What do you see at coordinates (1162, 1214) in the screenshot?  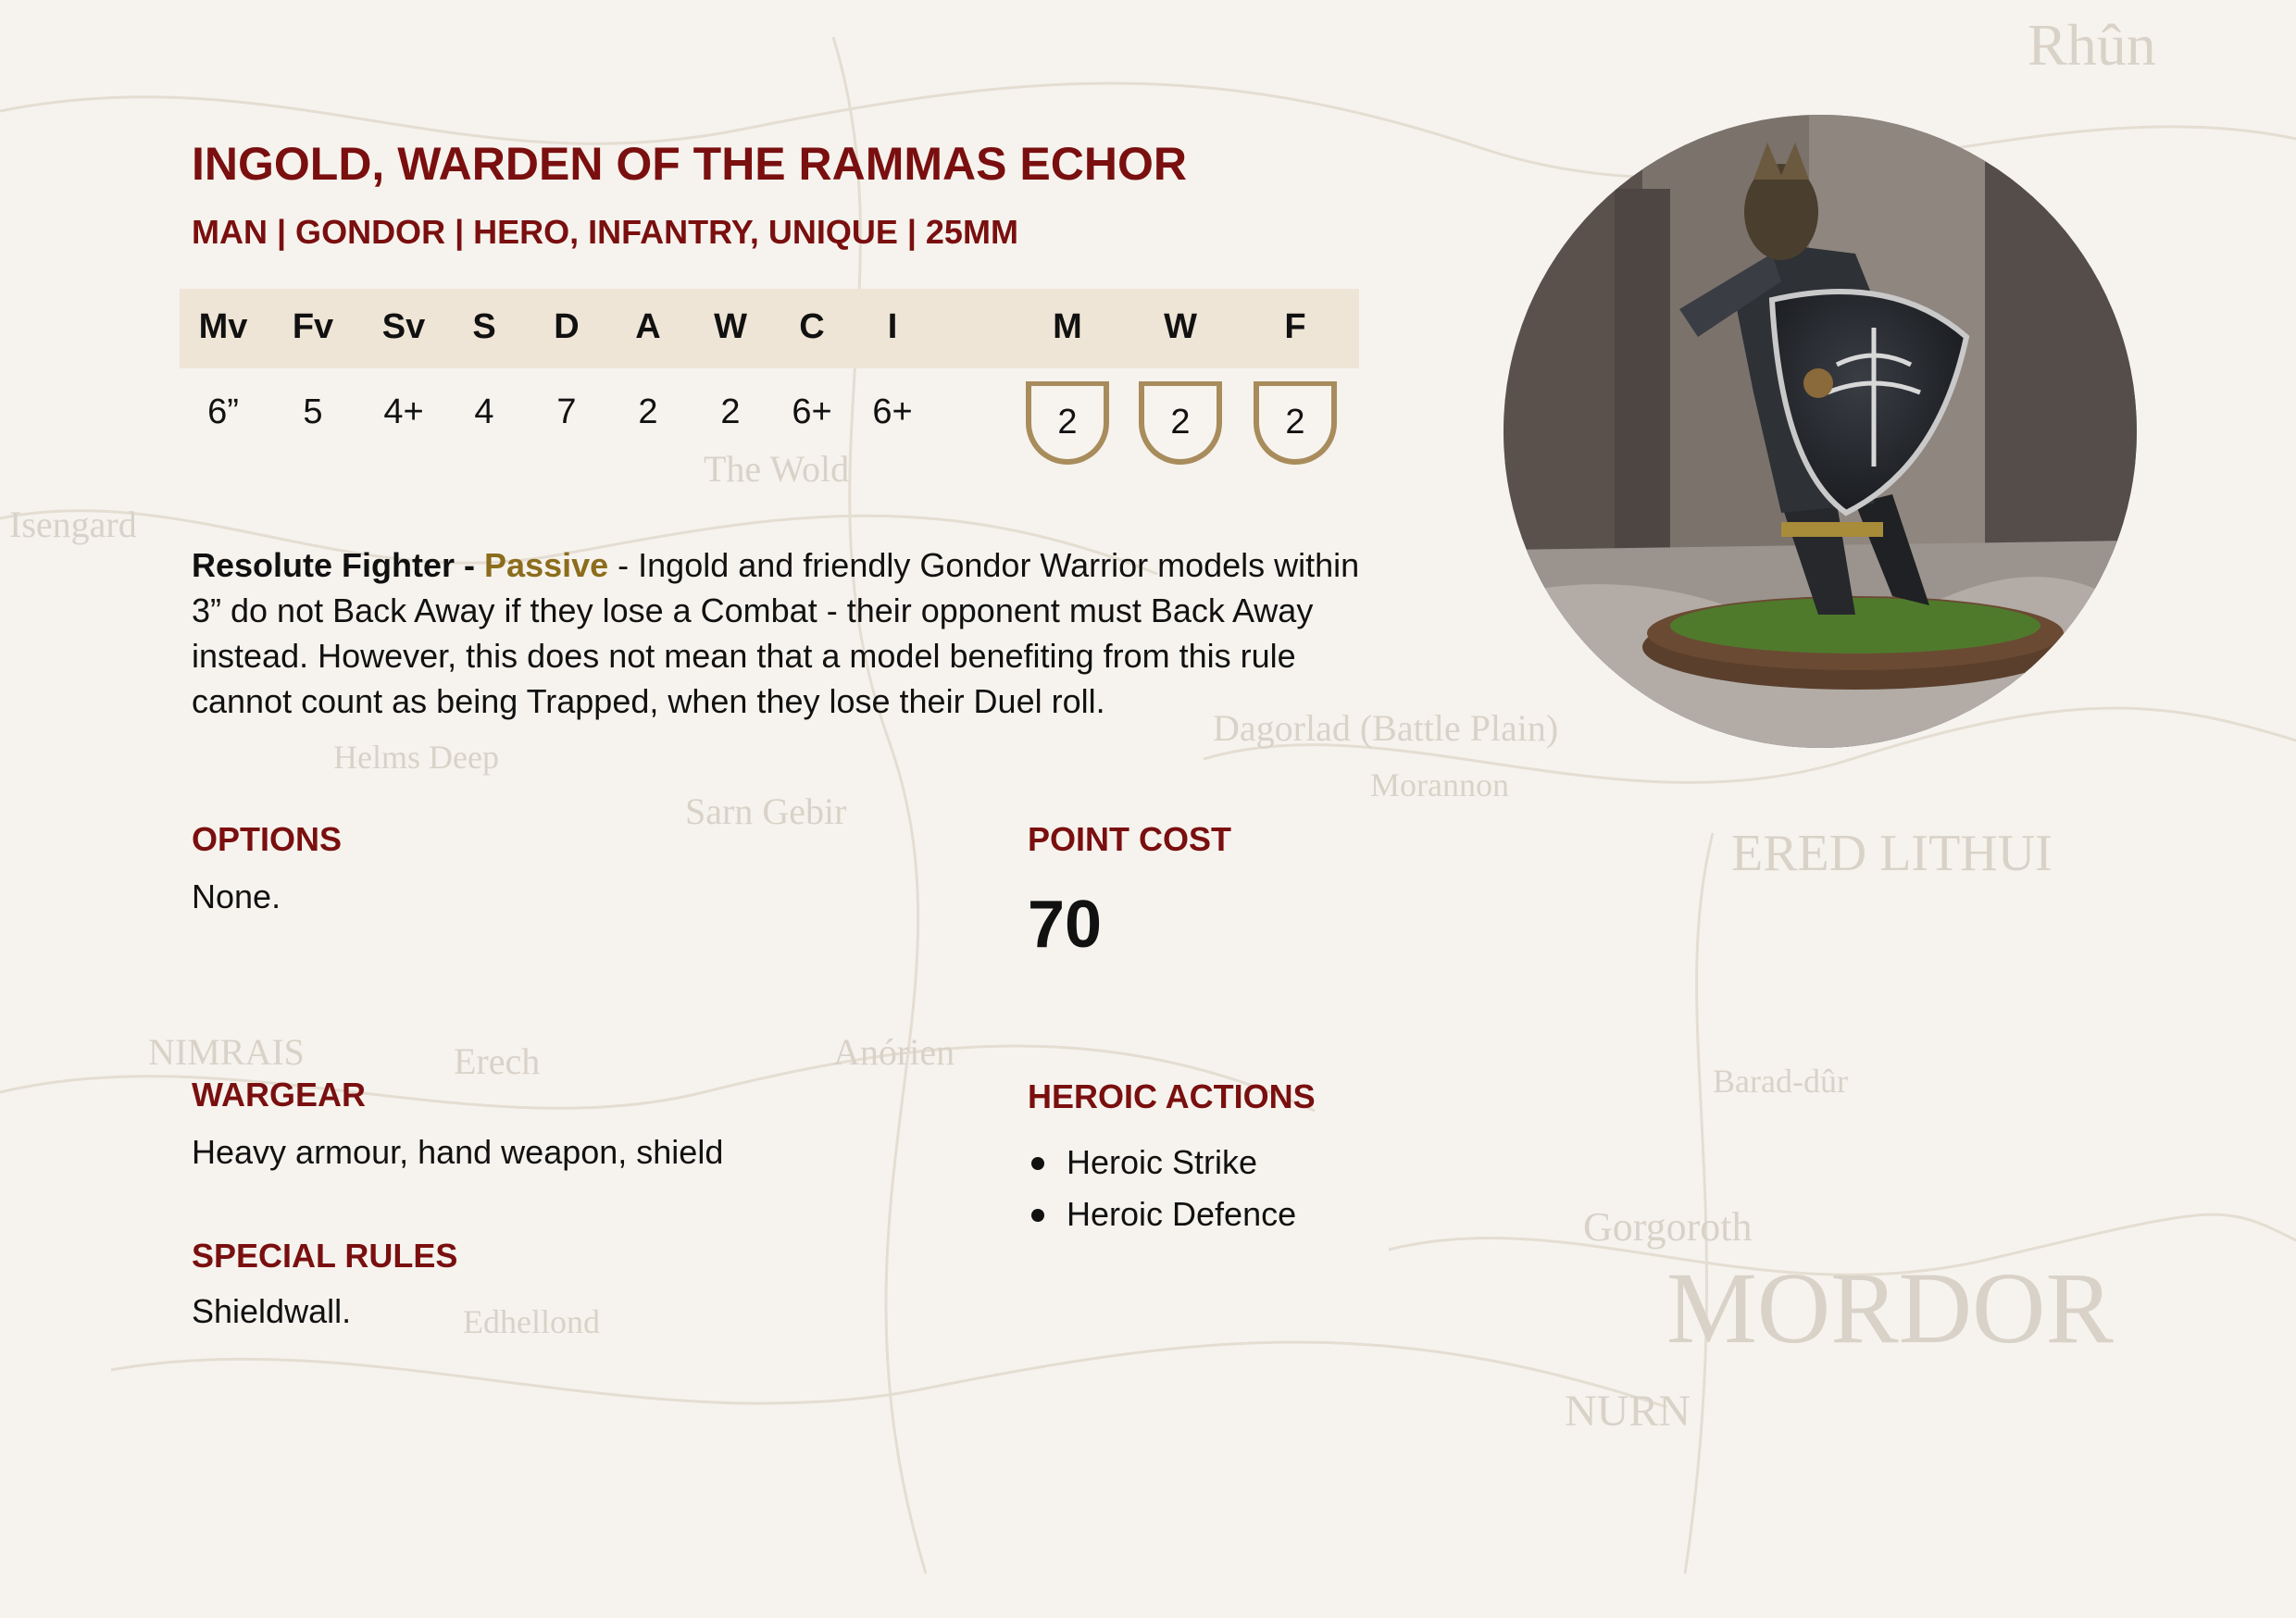 I see `list-item: Heroic Defence` at bounding box center [1162, 1214].